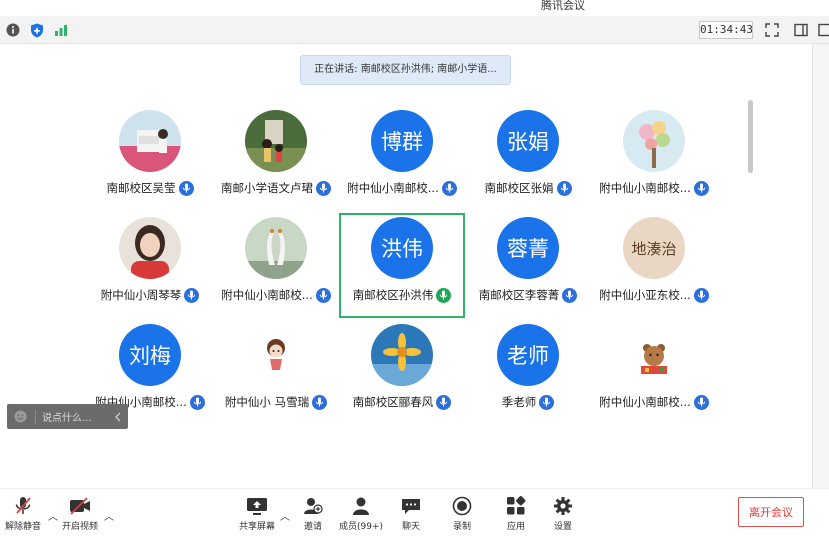 The width and height of the screenshot is (829, 537). I want to click on side-panel-edge, so click(820, 269).